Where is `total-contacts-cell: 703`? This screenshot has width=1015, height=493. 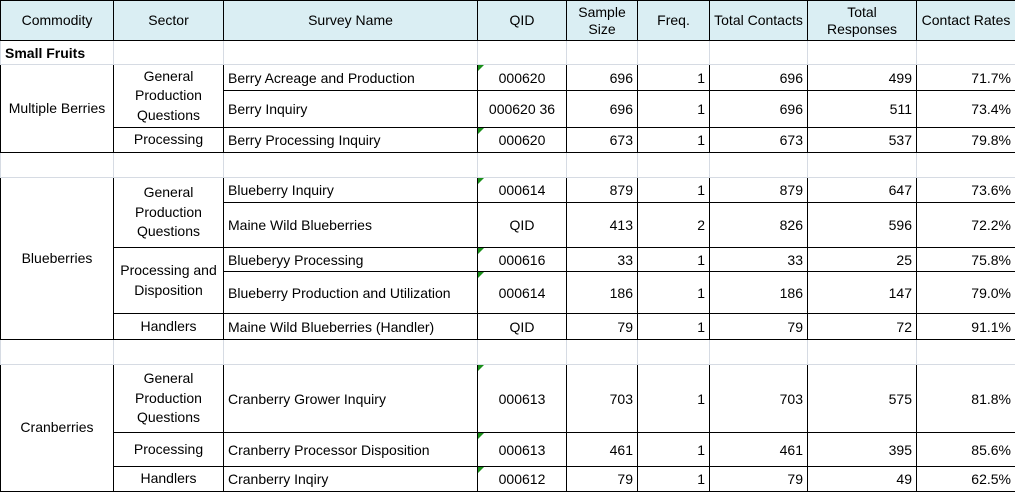 total-contacts-cell: 703 is located at coordinates (758, 398).